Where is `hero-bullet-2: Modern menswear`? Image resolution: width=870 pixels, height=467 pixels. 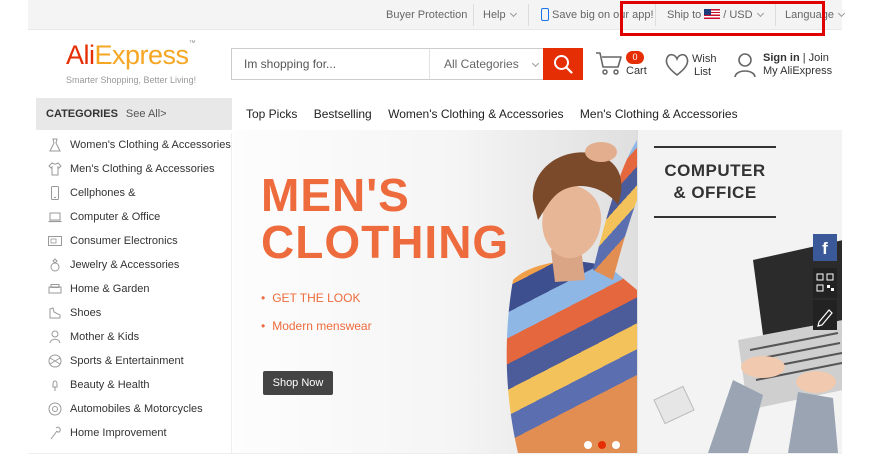 hero-bullet-2: Modern menswear is located at coordinates (316, 326).